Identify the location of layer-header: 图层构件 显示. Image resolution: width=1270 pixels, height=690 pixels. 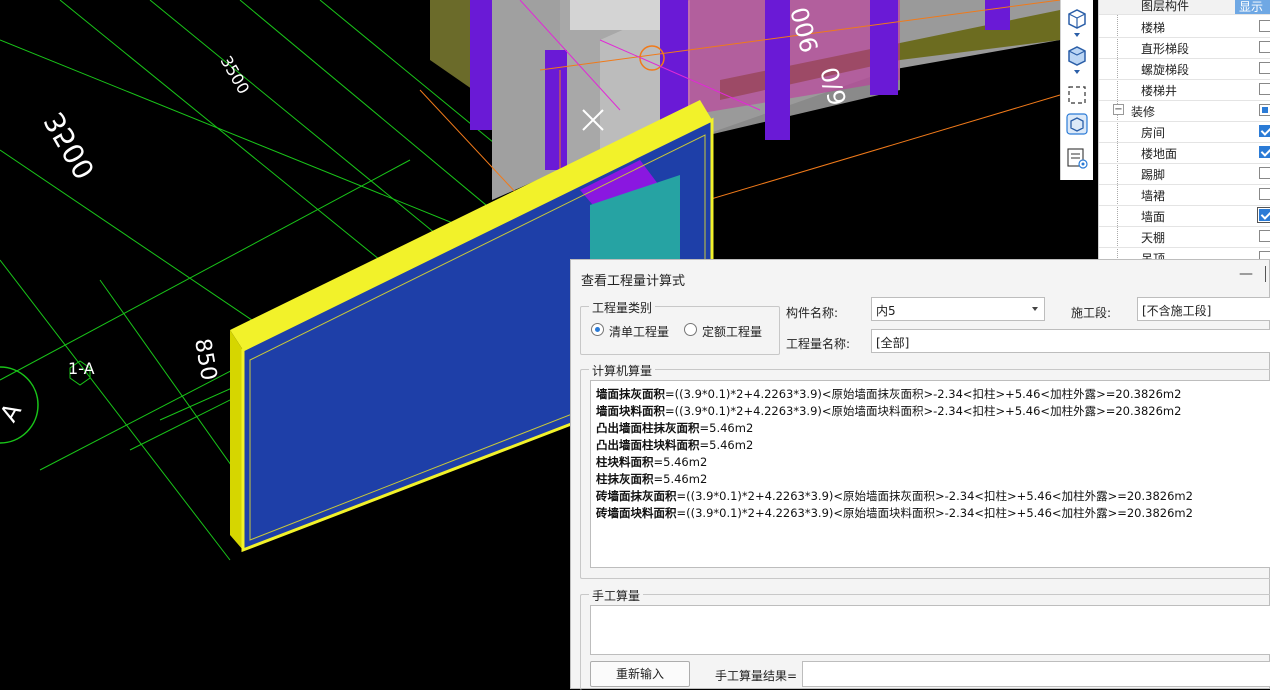
(1184, 7).